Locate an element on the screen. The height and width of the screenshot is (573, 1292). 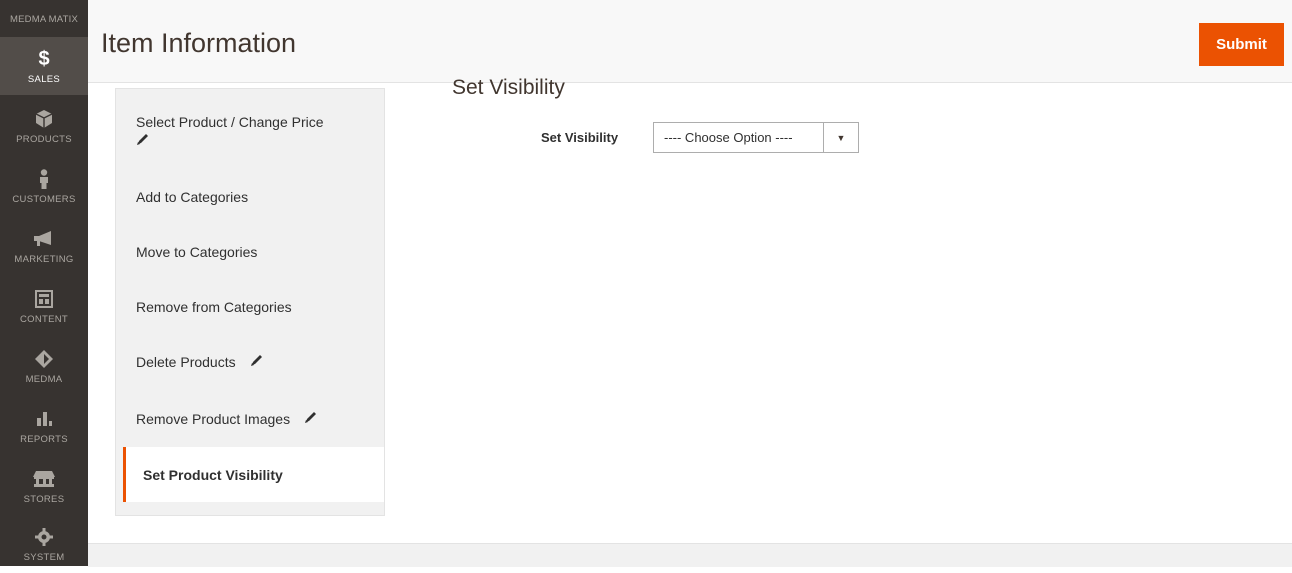
tab-label: Set Product Visibility is located at coordinates (213, 474).